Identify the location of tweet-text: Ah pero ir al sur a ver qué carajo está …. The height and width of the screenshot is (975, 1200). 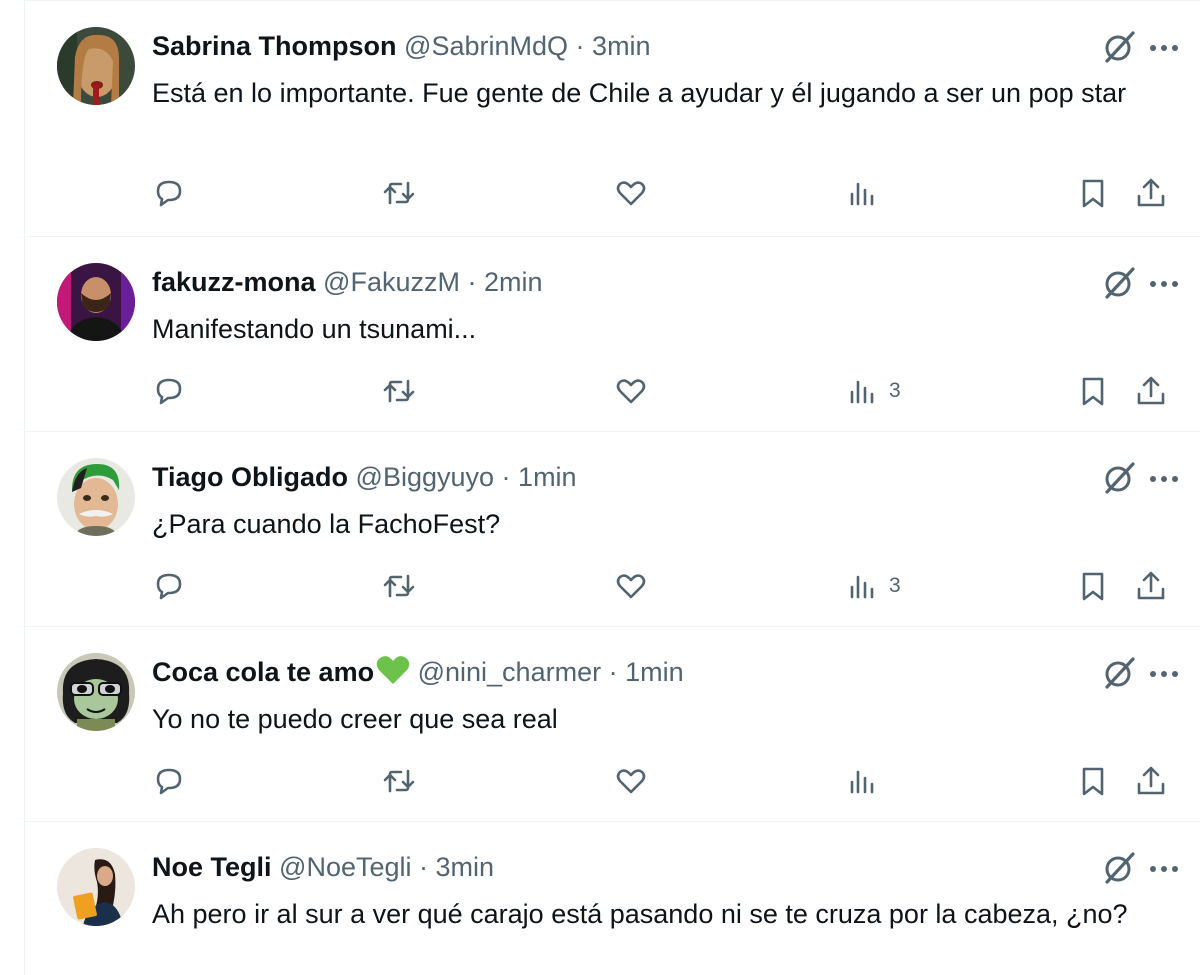
(640, 914).